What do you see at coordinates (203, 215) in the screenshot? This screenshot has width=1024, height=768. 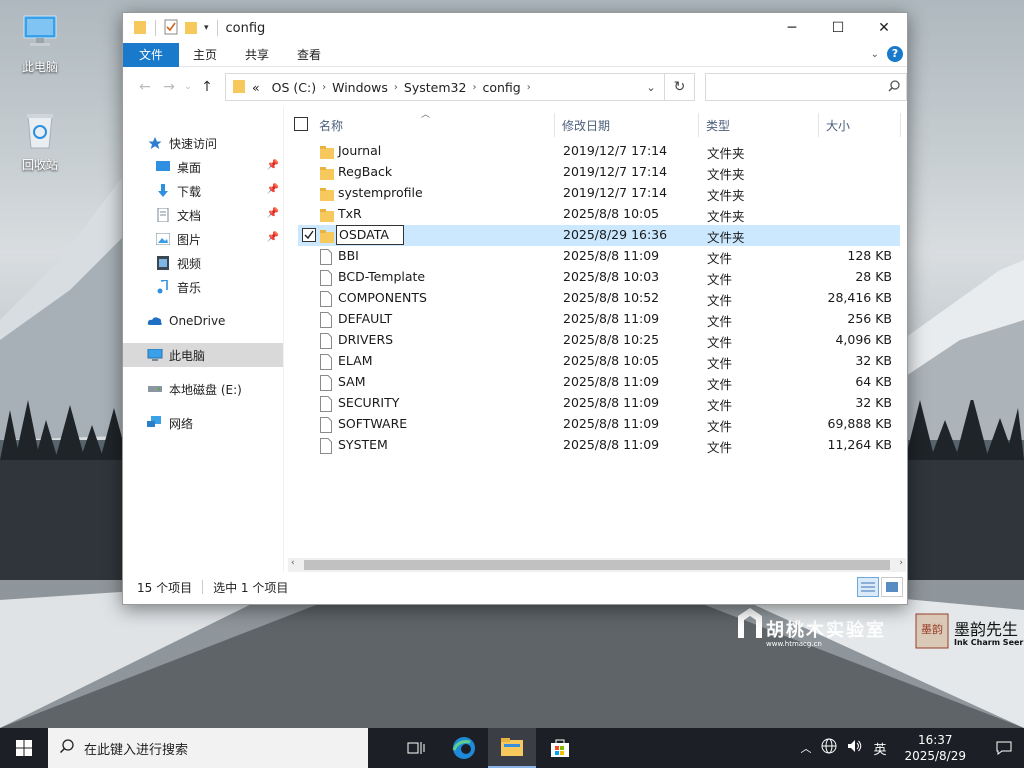 I see `nav-documents: 文档 📌` at bounding box center [203, 215].